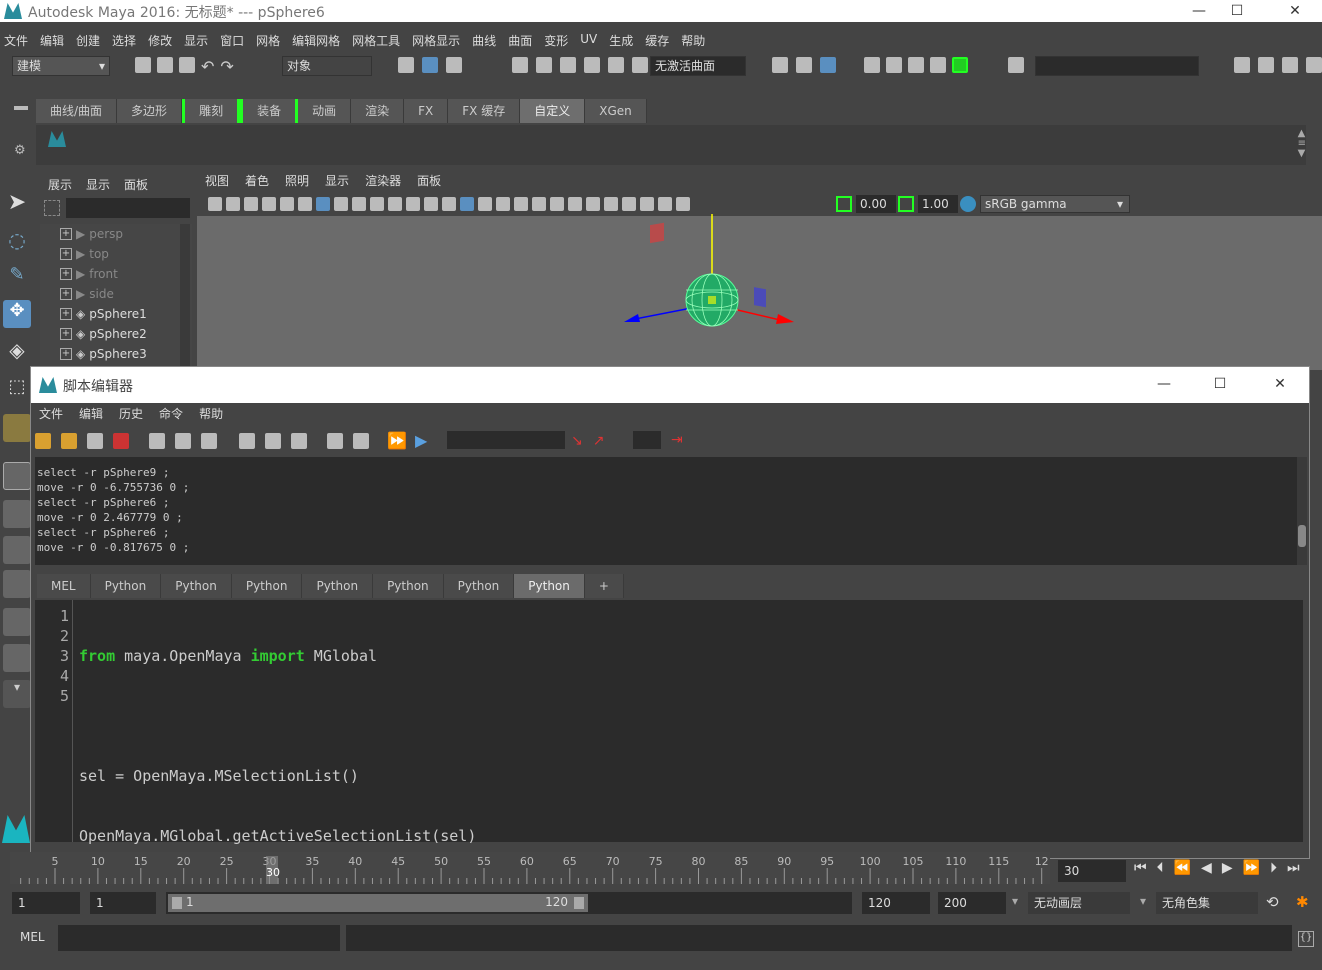 The width and height of the screenshot is (1322, 970). I want to click on wireframe-icon, so click(449, 204).